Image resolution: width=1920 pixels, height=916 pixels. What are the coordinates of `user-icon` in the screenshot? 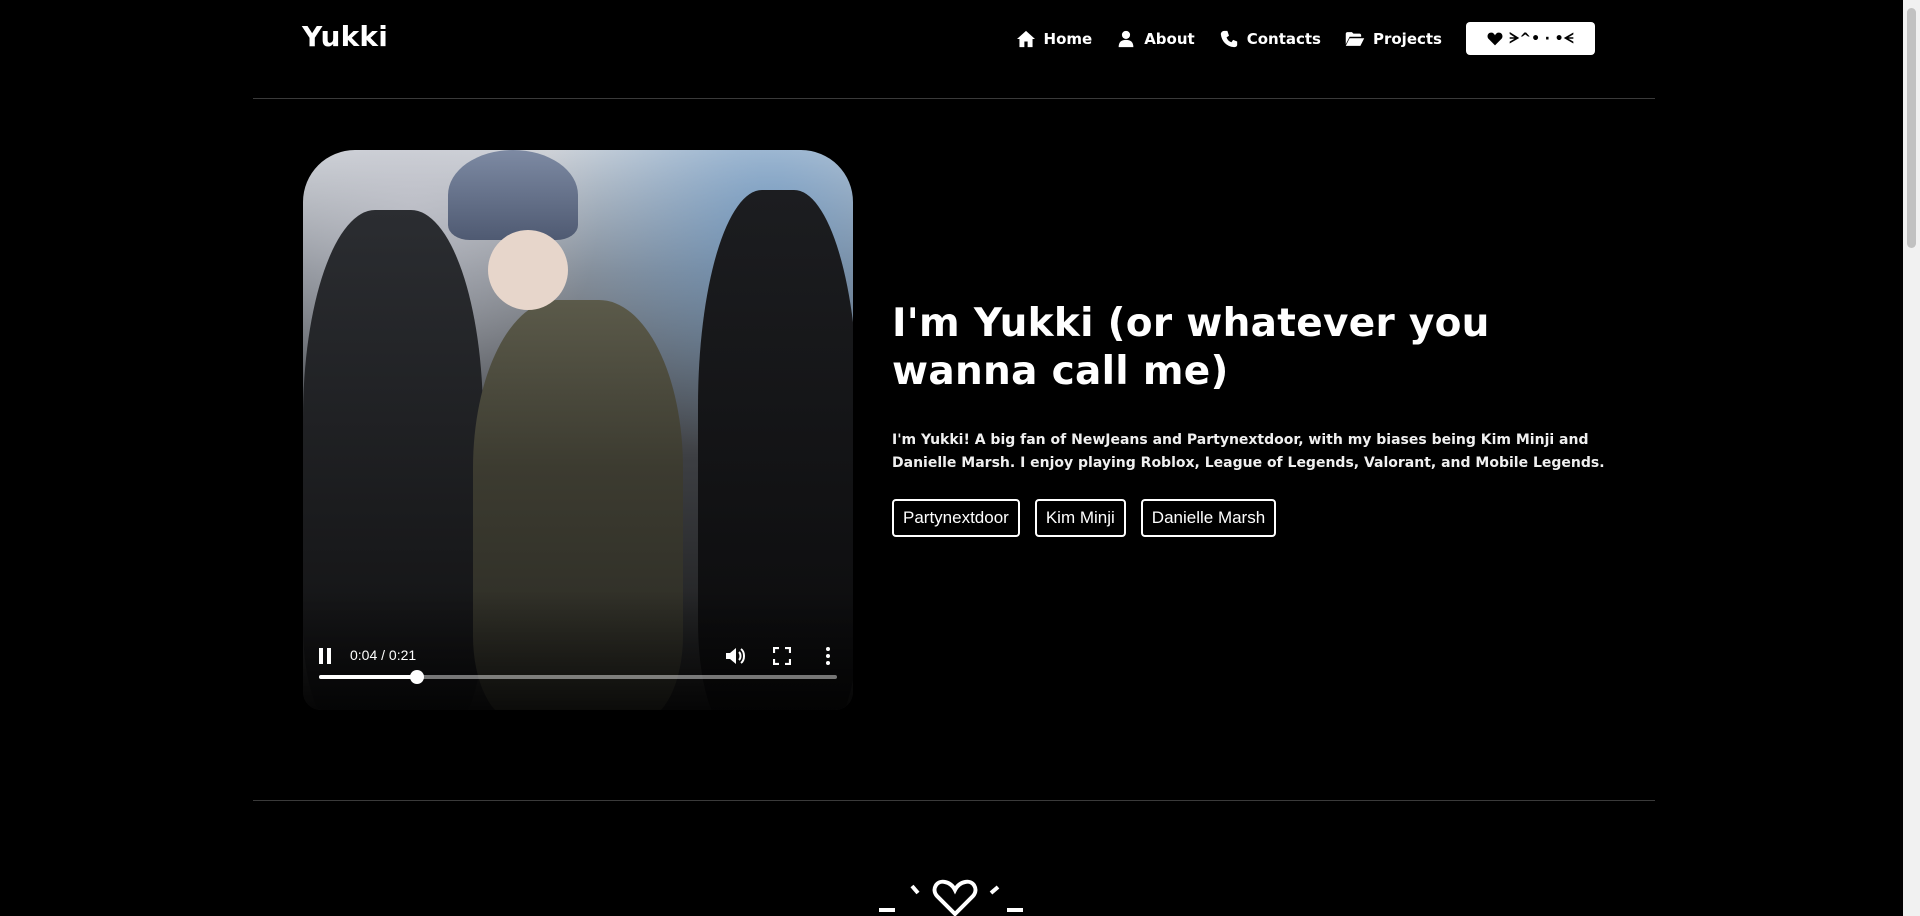 It's located at (1126, 38).